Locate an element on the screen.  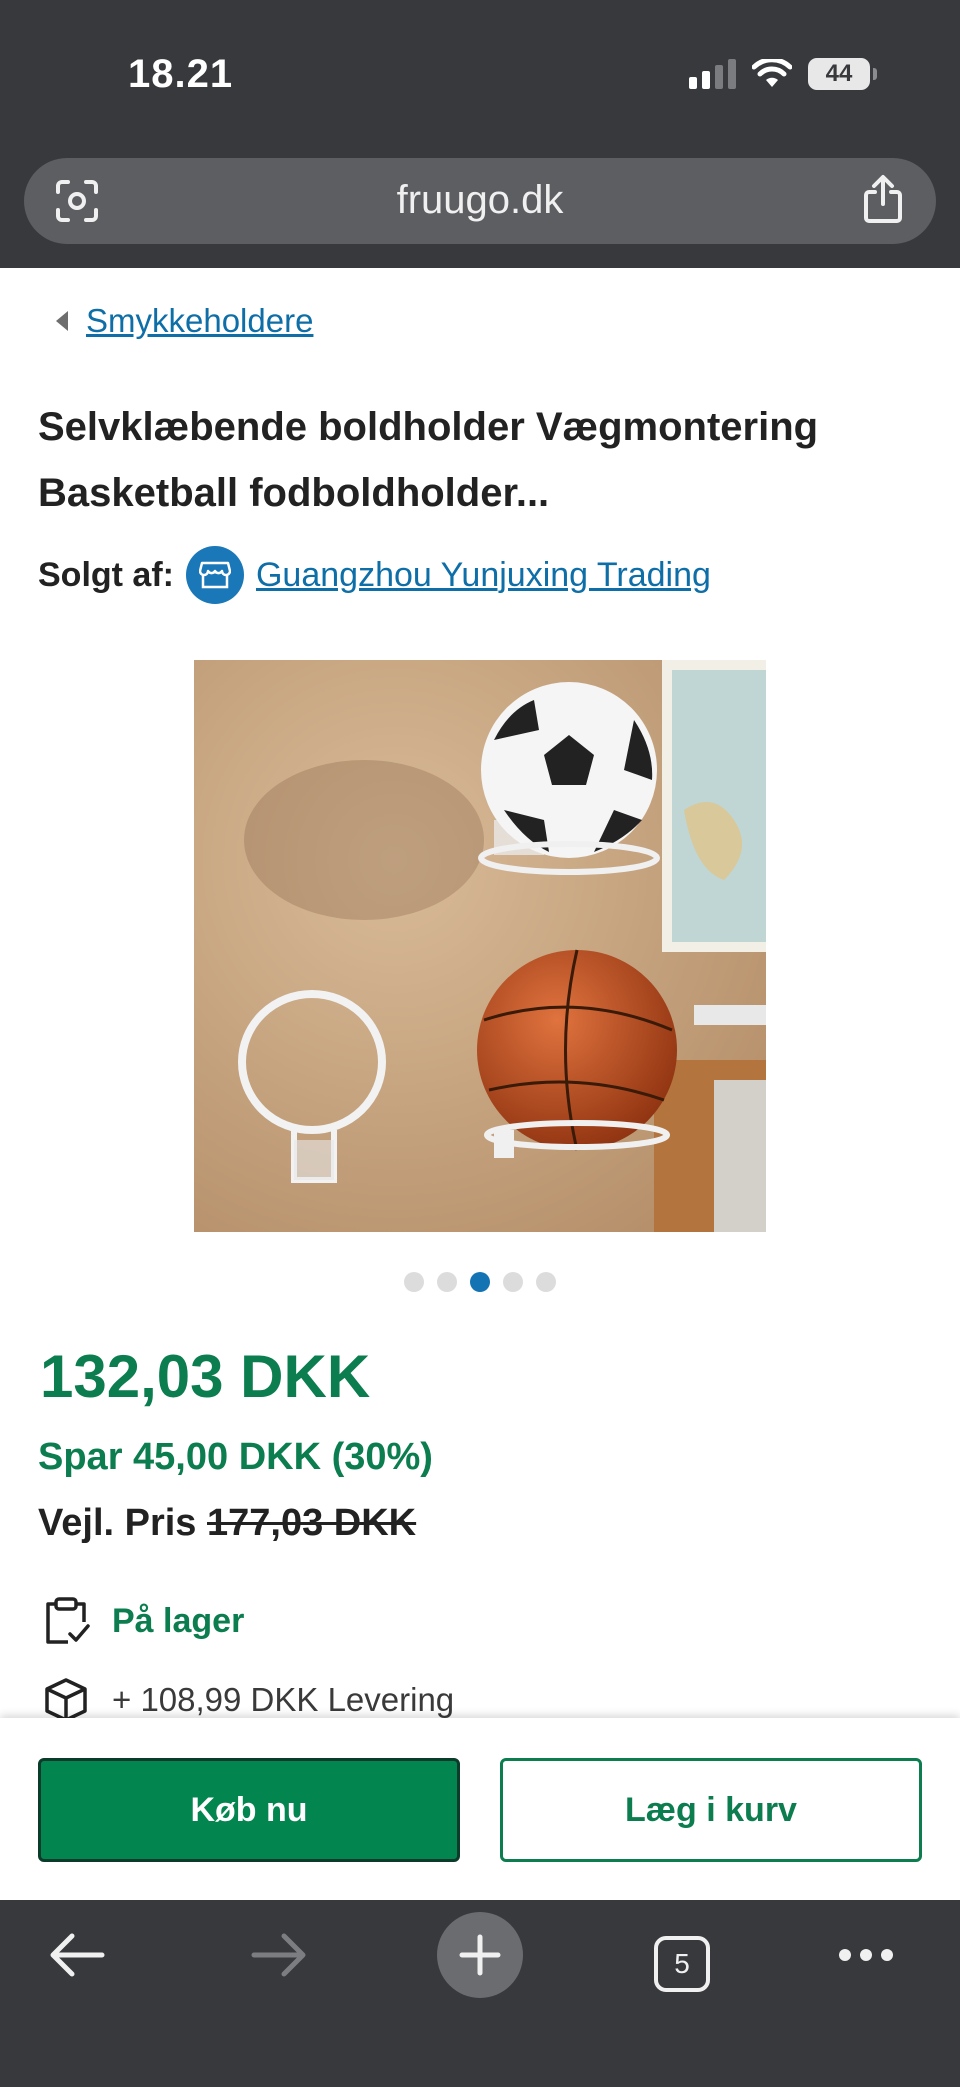
delivery-row: + 108,99 DKK Levering is located at coordinates (248, 1700).